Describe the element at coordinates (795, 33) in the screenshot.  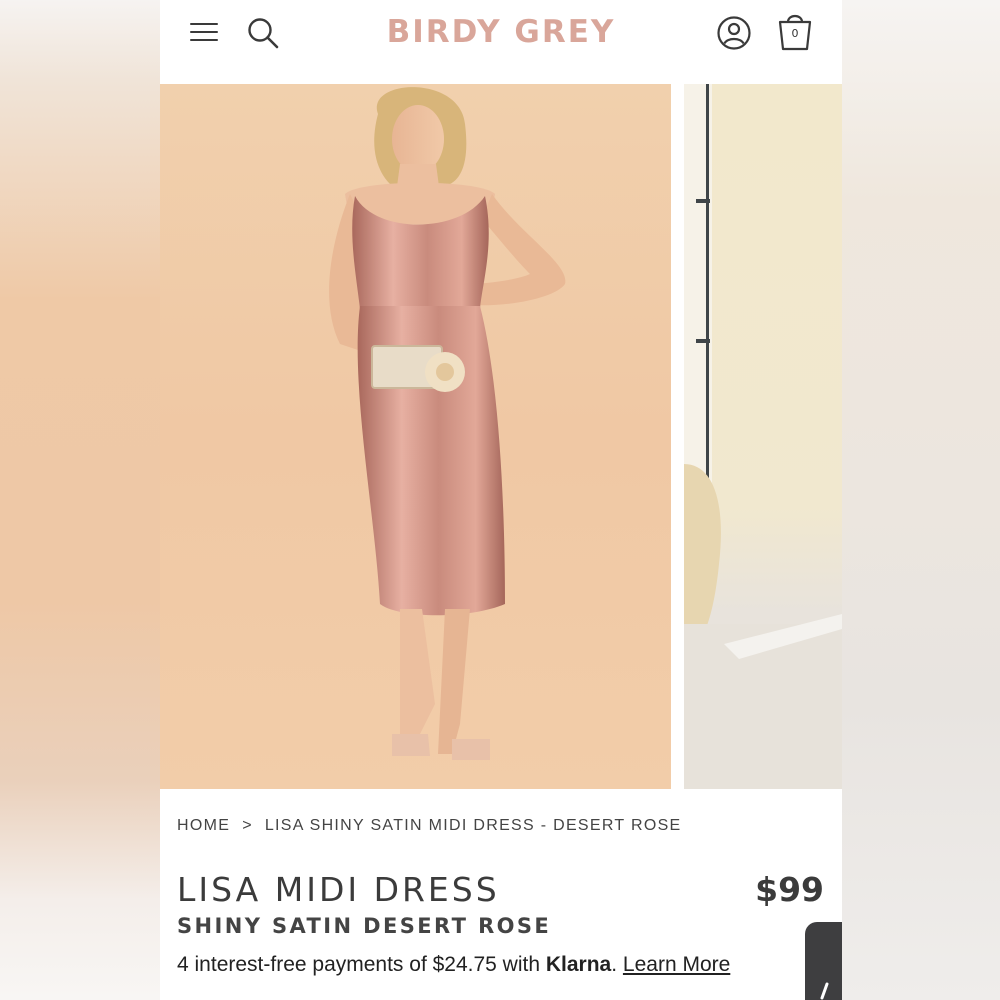
I see `cart-count: 0` at that location.